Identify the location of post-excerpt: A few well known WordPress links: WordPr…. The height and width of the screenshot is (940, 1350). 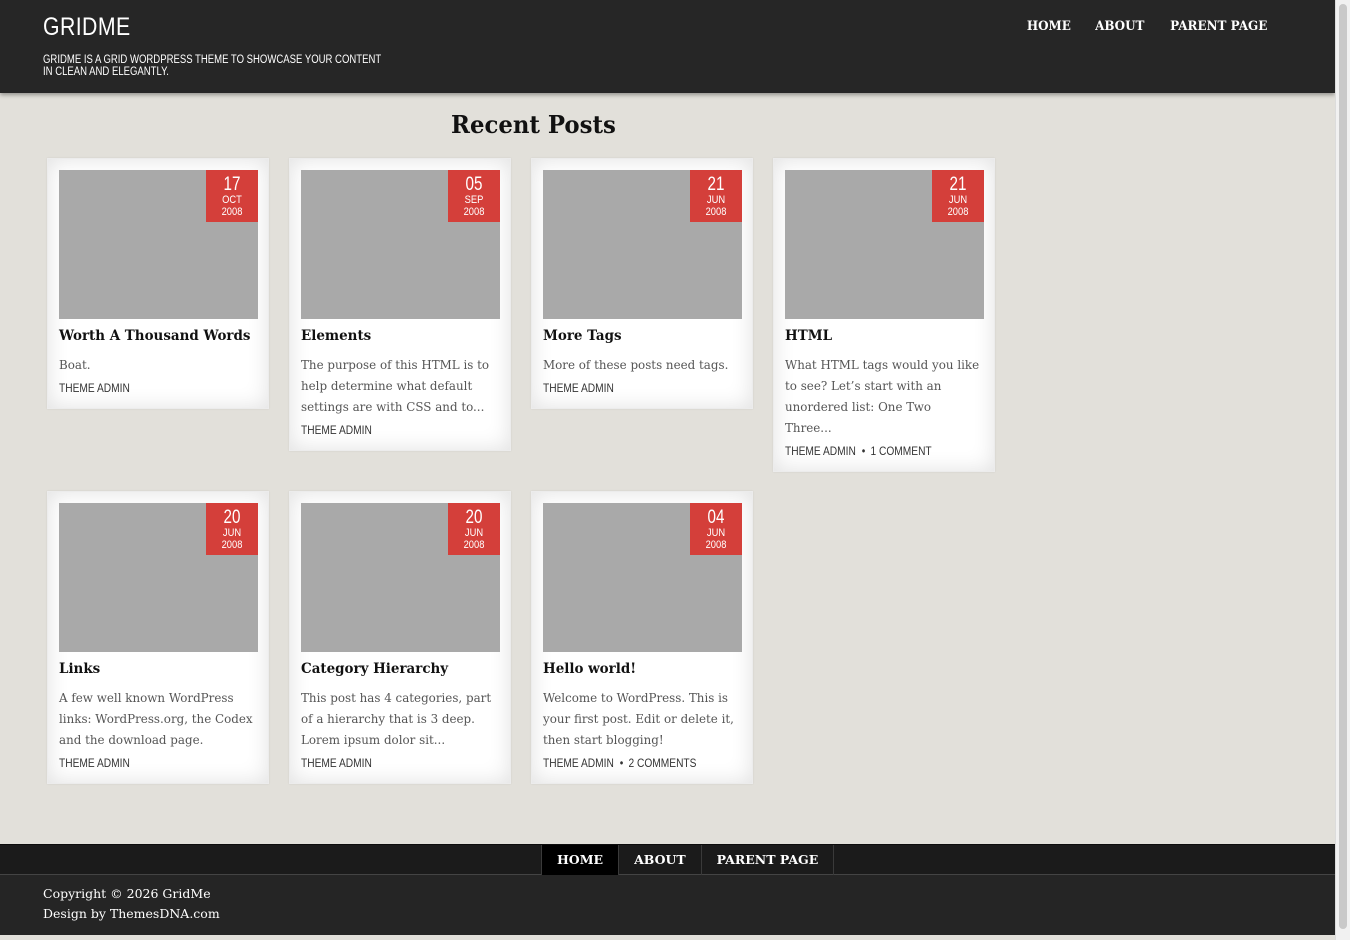
(156, 718).